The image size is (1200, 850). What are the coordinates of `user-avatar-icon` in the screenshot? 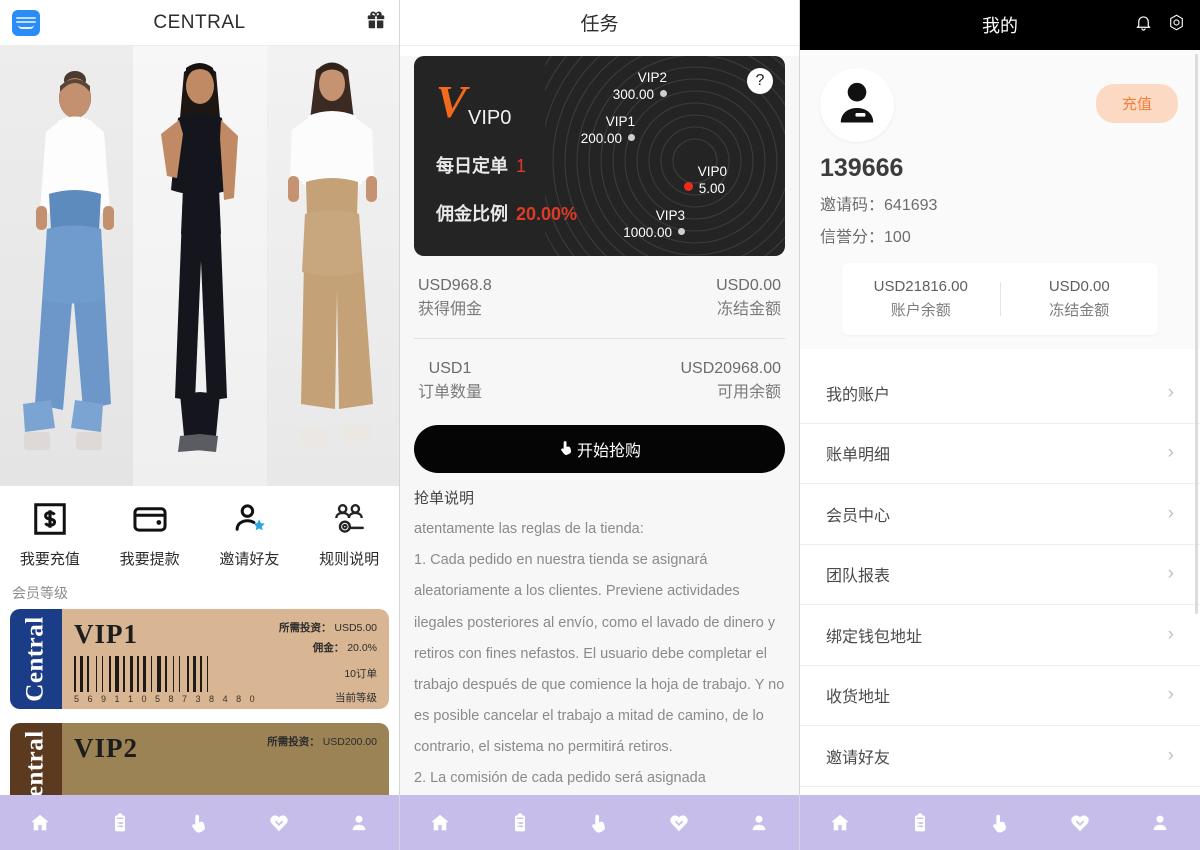 It's located at (857, 105).